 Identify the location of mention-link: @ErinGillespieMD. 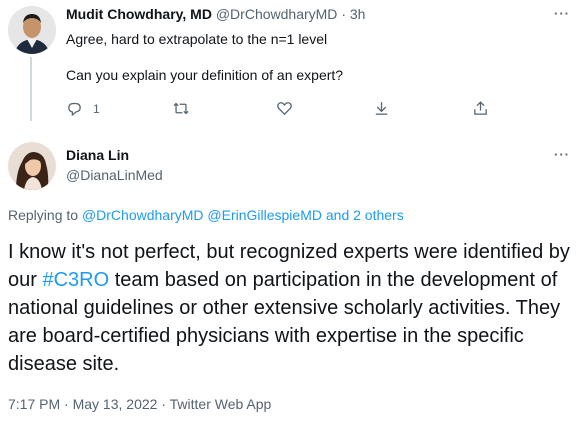
(264, 215).